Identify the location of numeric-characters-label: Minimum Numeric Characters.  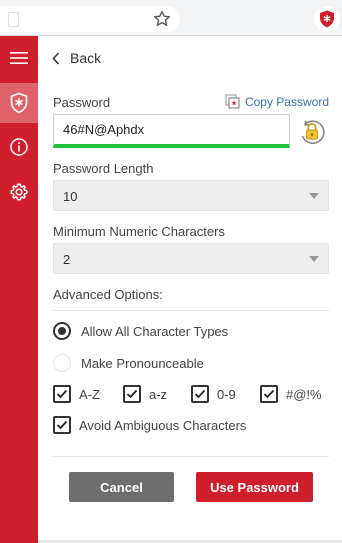
(139, 231).